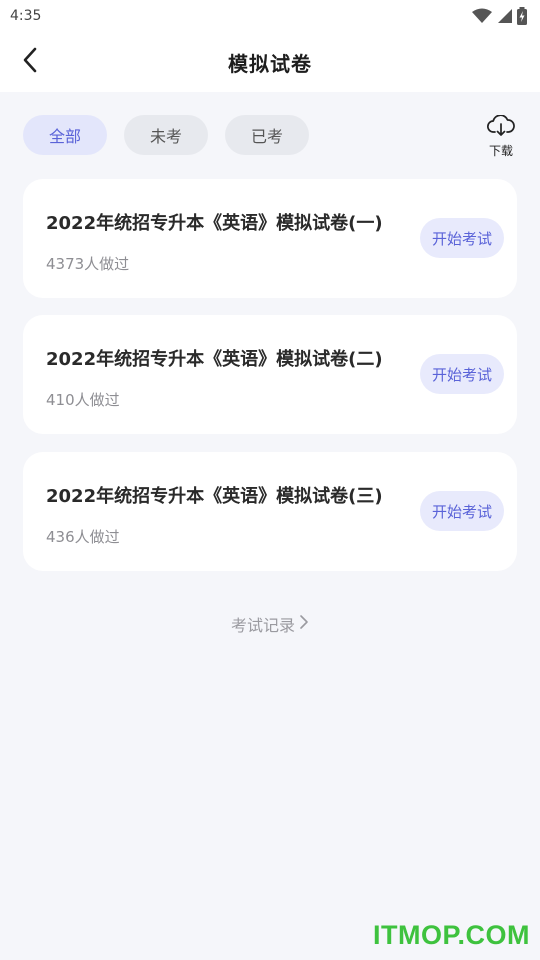 This screenshot has height=960, width=540. Describe the element at coordinates (500, 151) in the screenshot. I see `download-label: 下载` at that location.